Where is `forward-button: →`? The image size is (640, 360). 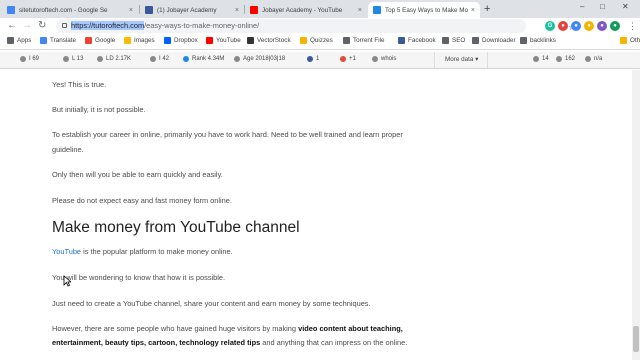 forward-button: → is located at coordinates (27, 26).